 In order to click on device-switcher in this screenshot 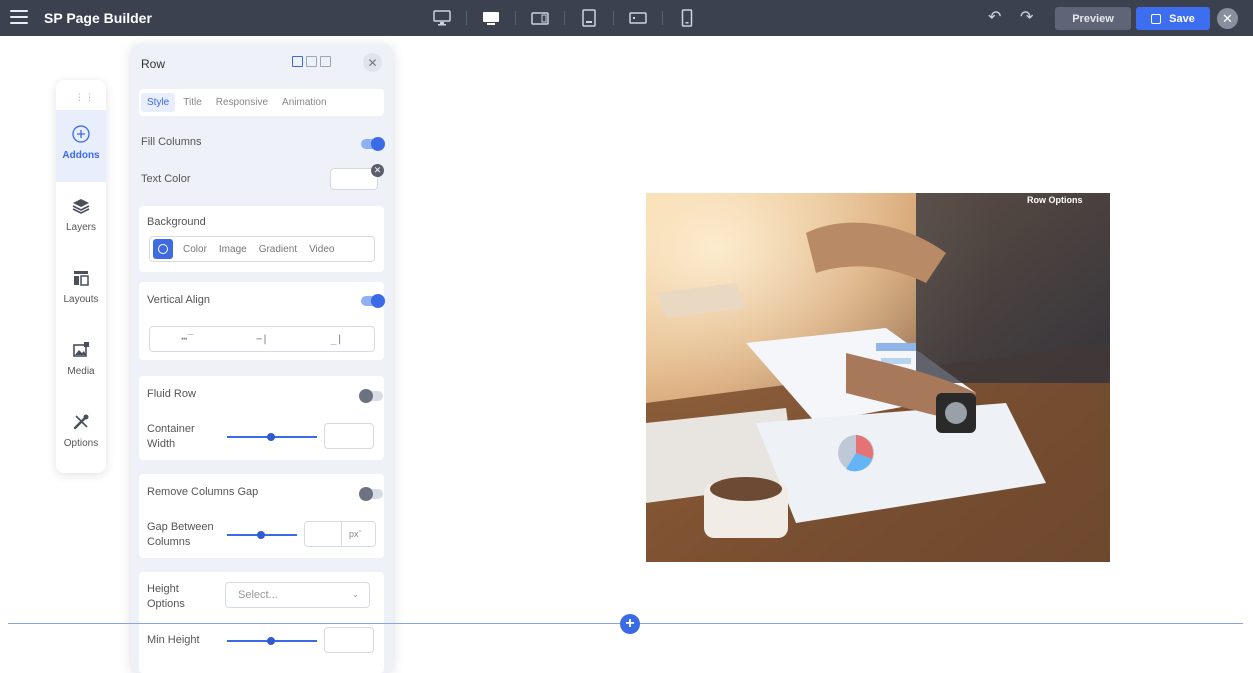, I will do `click(571, 18)`.